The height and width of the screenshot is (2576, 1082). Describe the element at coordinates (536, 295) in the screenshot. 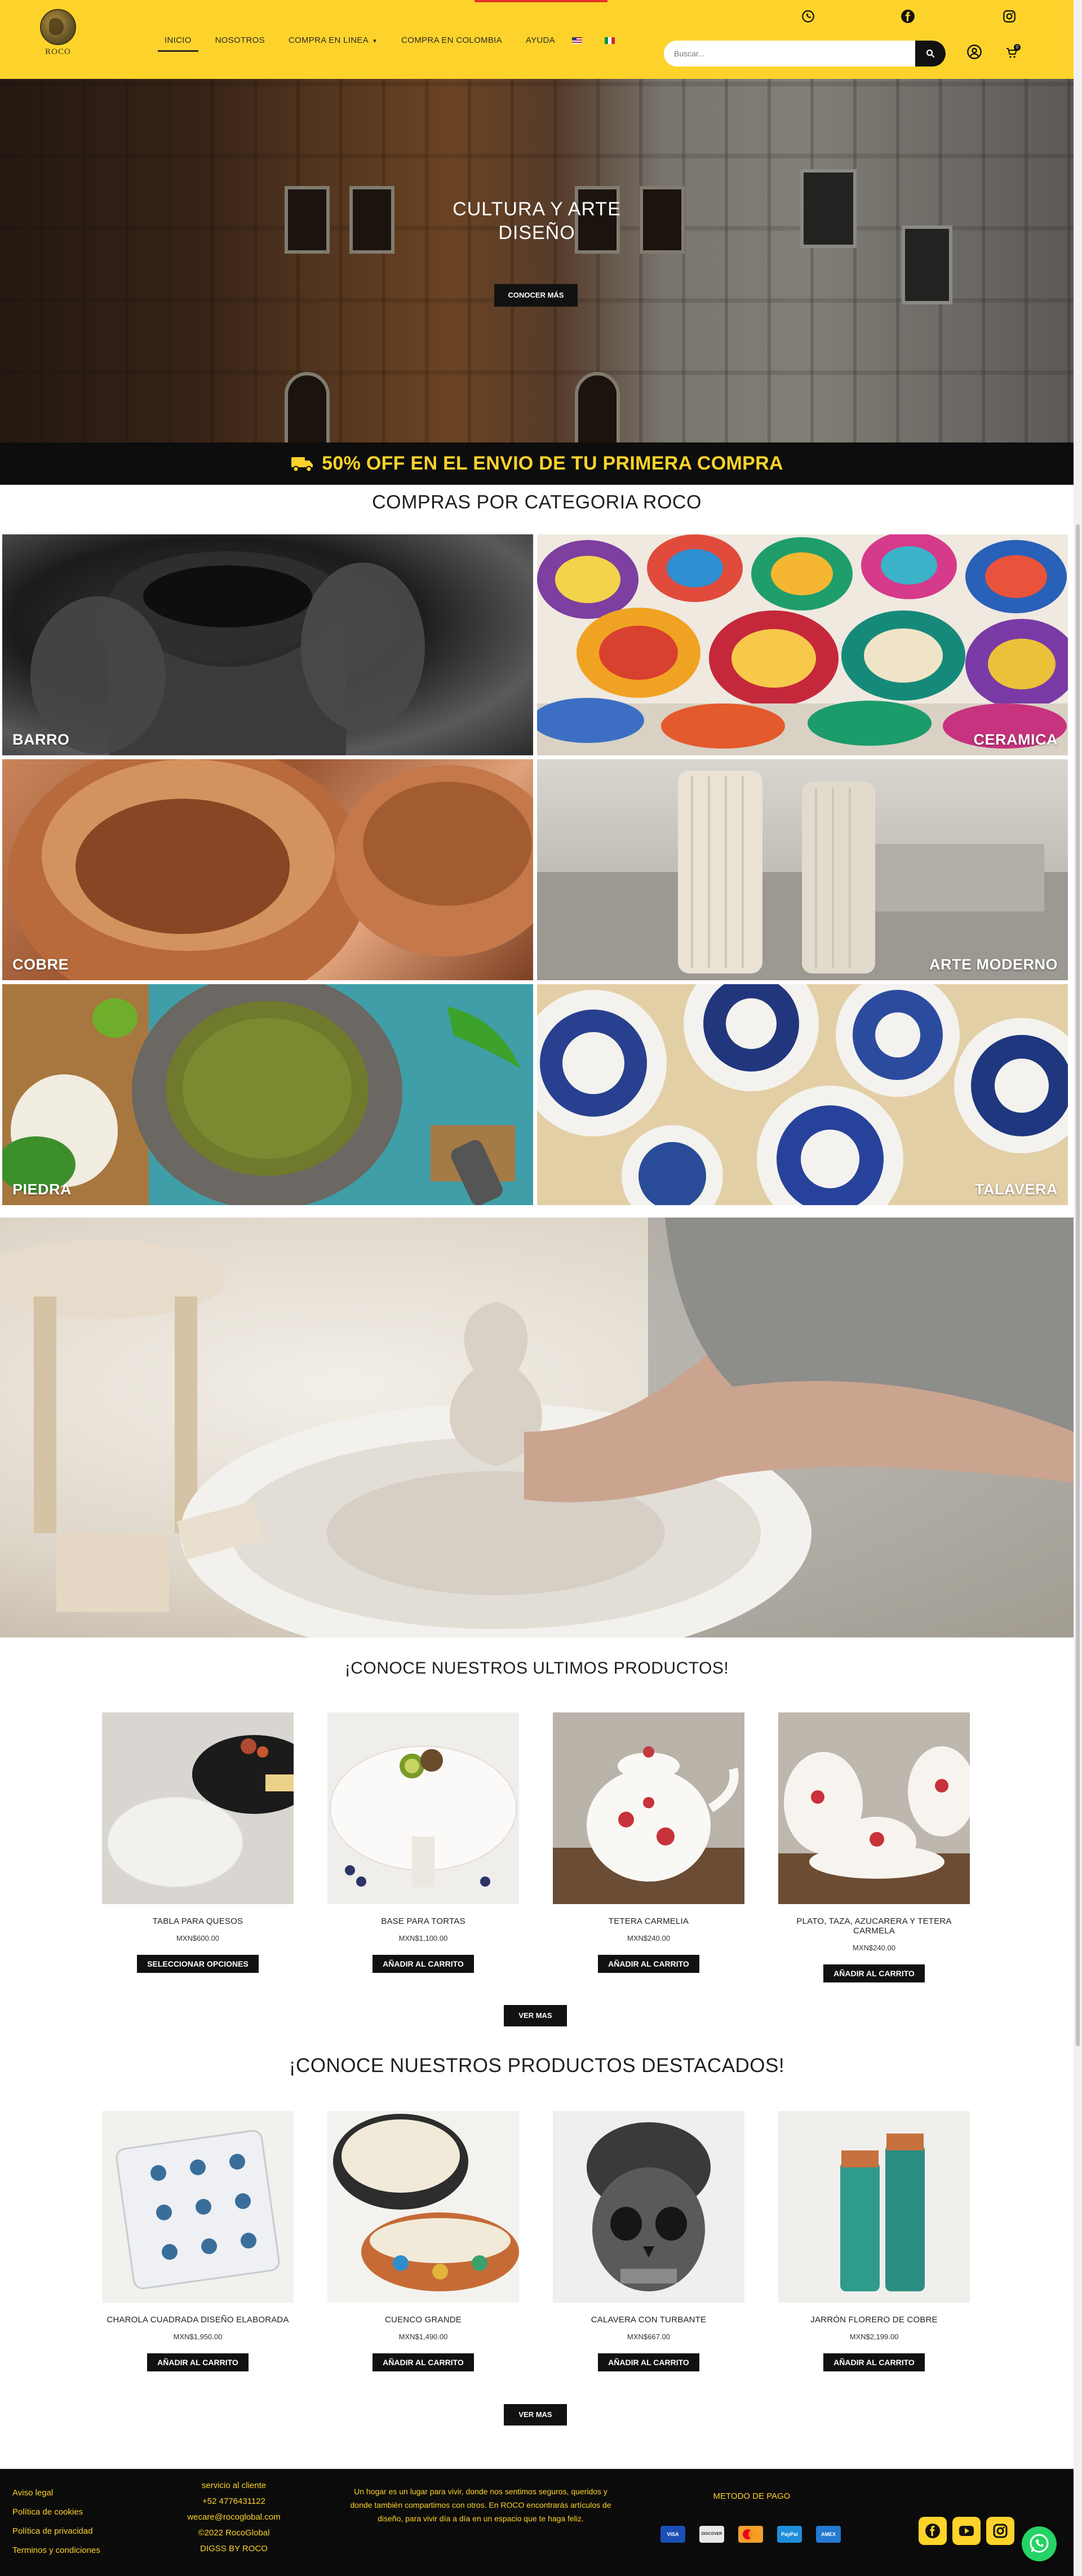

I see `conocer-mas-button: CONOCER MÁS` at that location.